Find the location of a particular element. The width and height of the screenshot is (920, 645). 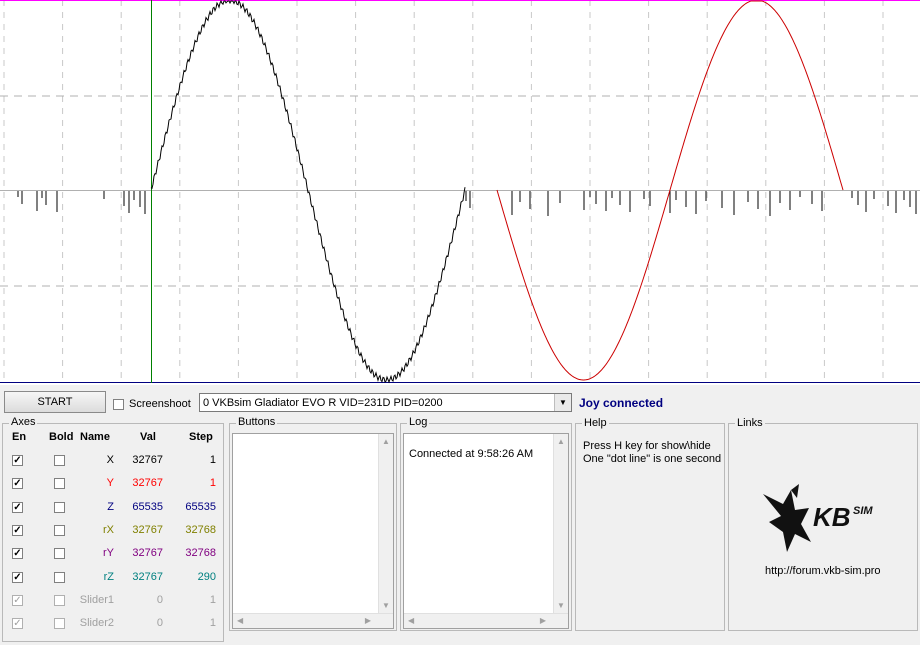

buttons-group: Buttons ▲ ▼ ◀ ▶ is located at coordinates (313, 523).